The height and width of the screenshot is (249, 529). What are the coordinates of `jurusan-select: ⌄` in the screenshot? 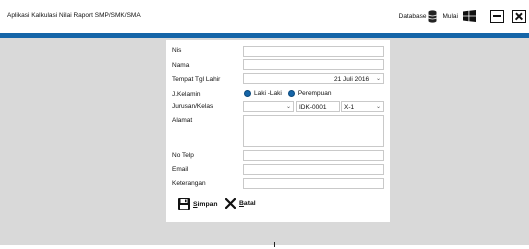 It's located at (268, 106).